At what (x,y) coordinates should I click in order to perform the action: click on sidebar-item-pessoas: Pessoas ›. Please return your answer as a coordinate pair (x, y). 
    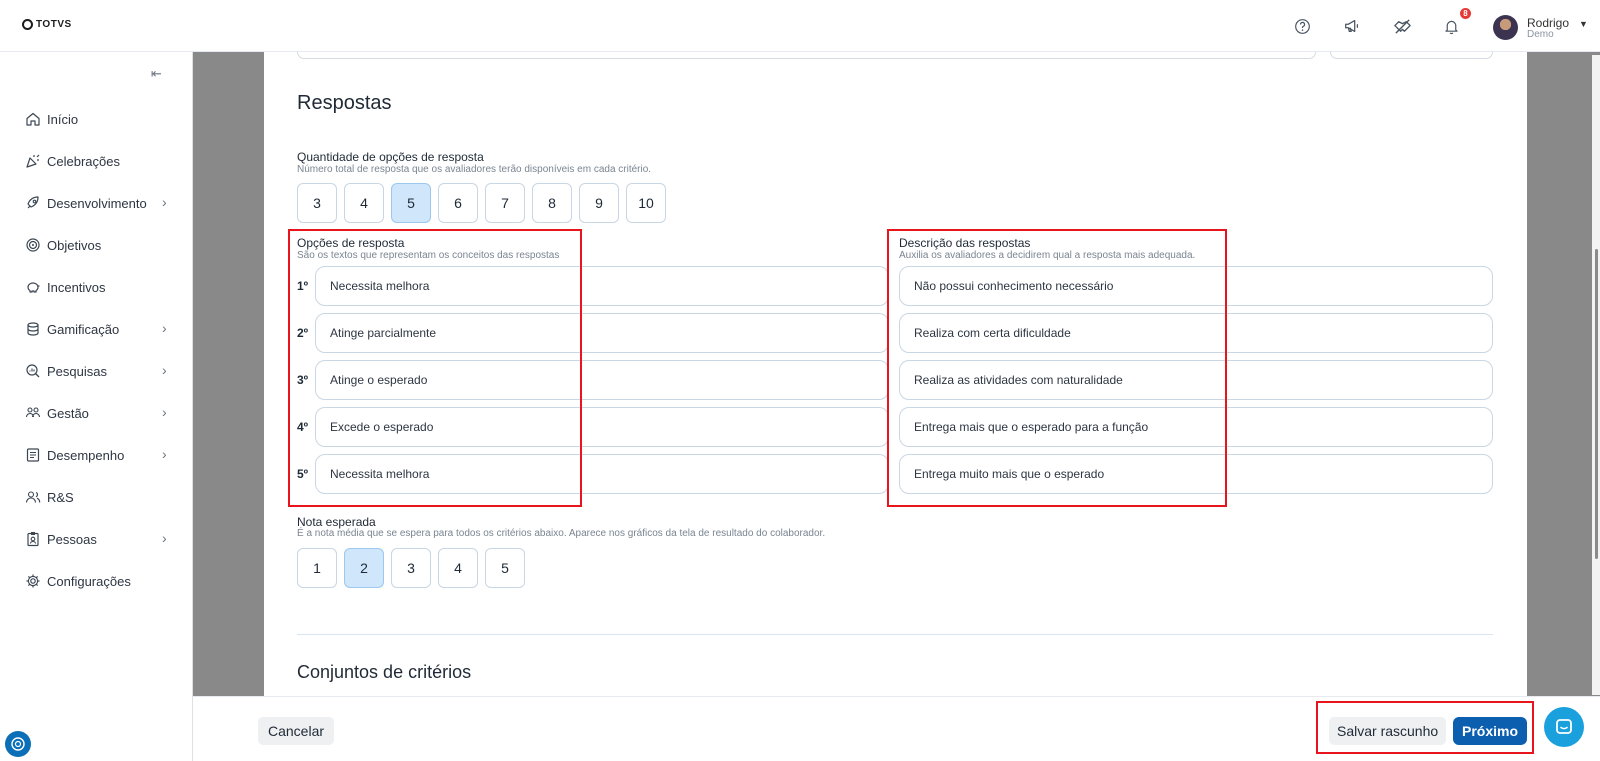
    Looking at the image, I should click on (100, 539).